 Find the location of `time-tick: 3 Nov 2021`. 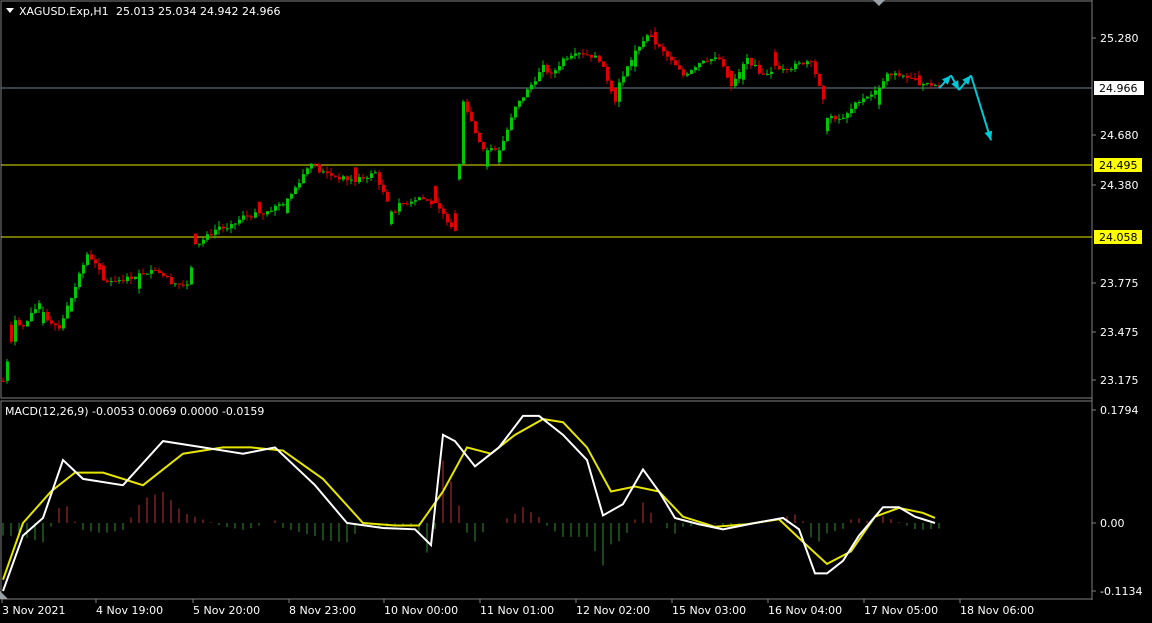

time-tick: 3 Nov 2021 is located at coordinates (33, 610).